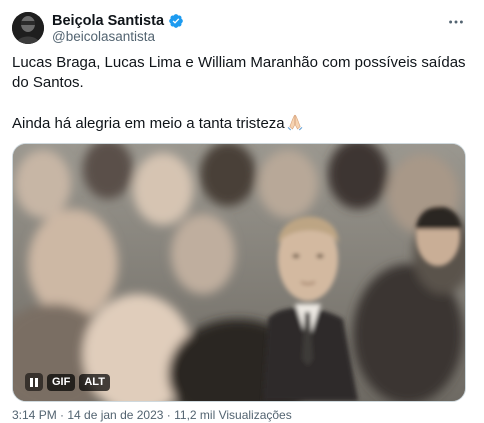 The height and width of the screenshot is (423, 484). Describe the element at coordinates (295, 122) in the screenshot. I see `praying-hands-emoji-icon` at that location.